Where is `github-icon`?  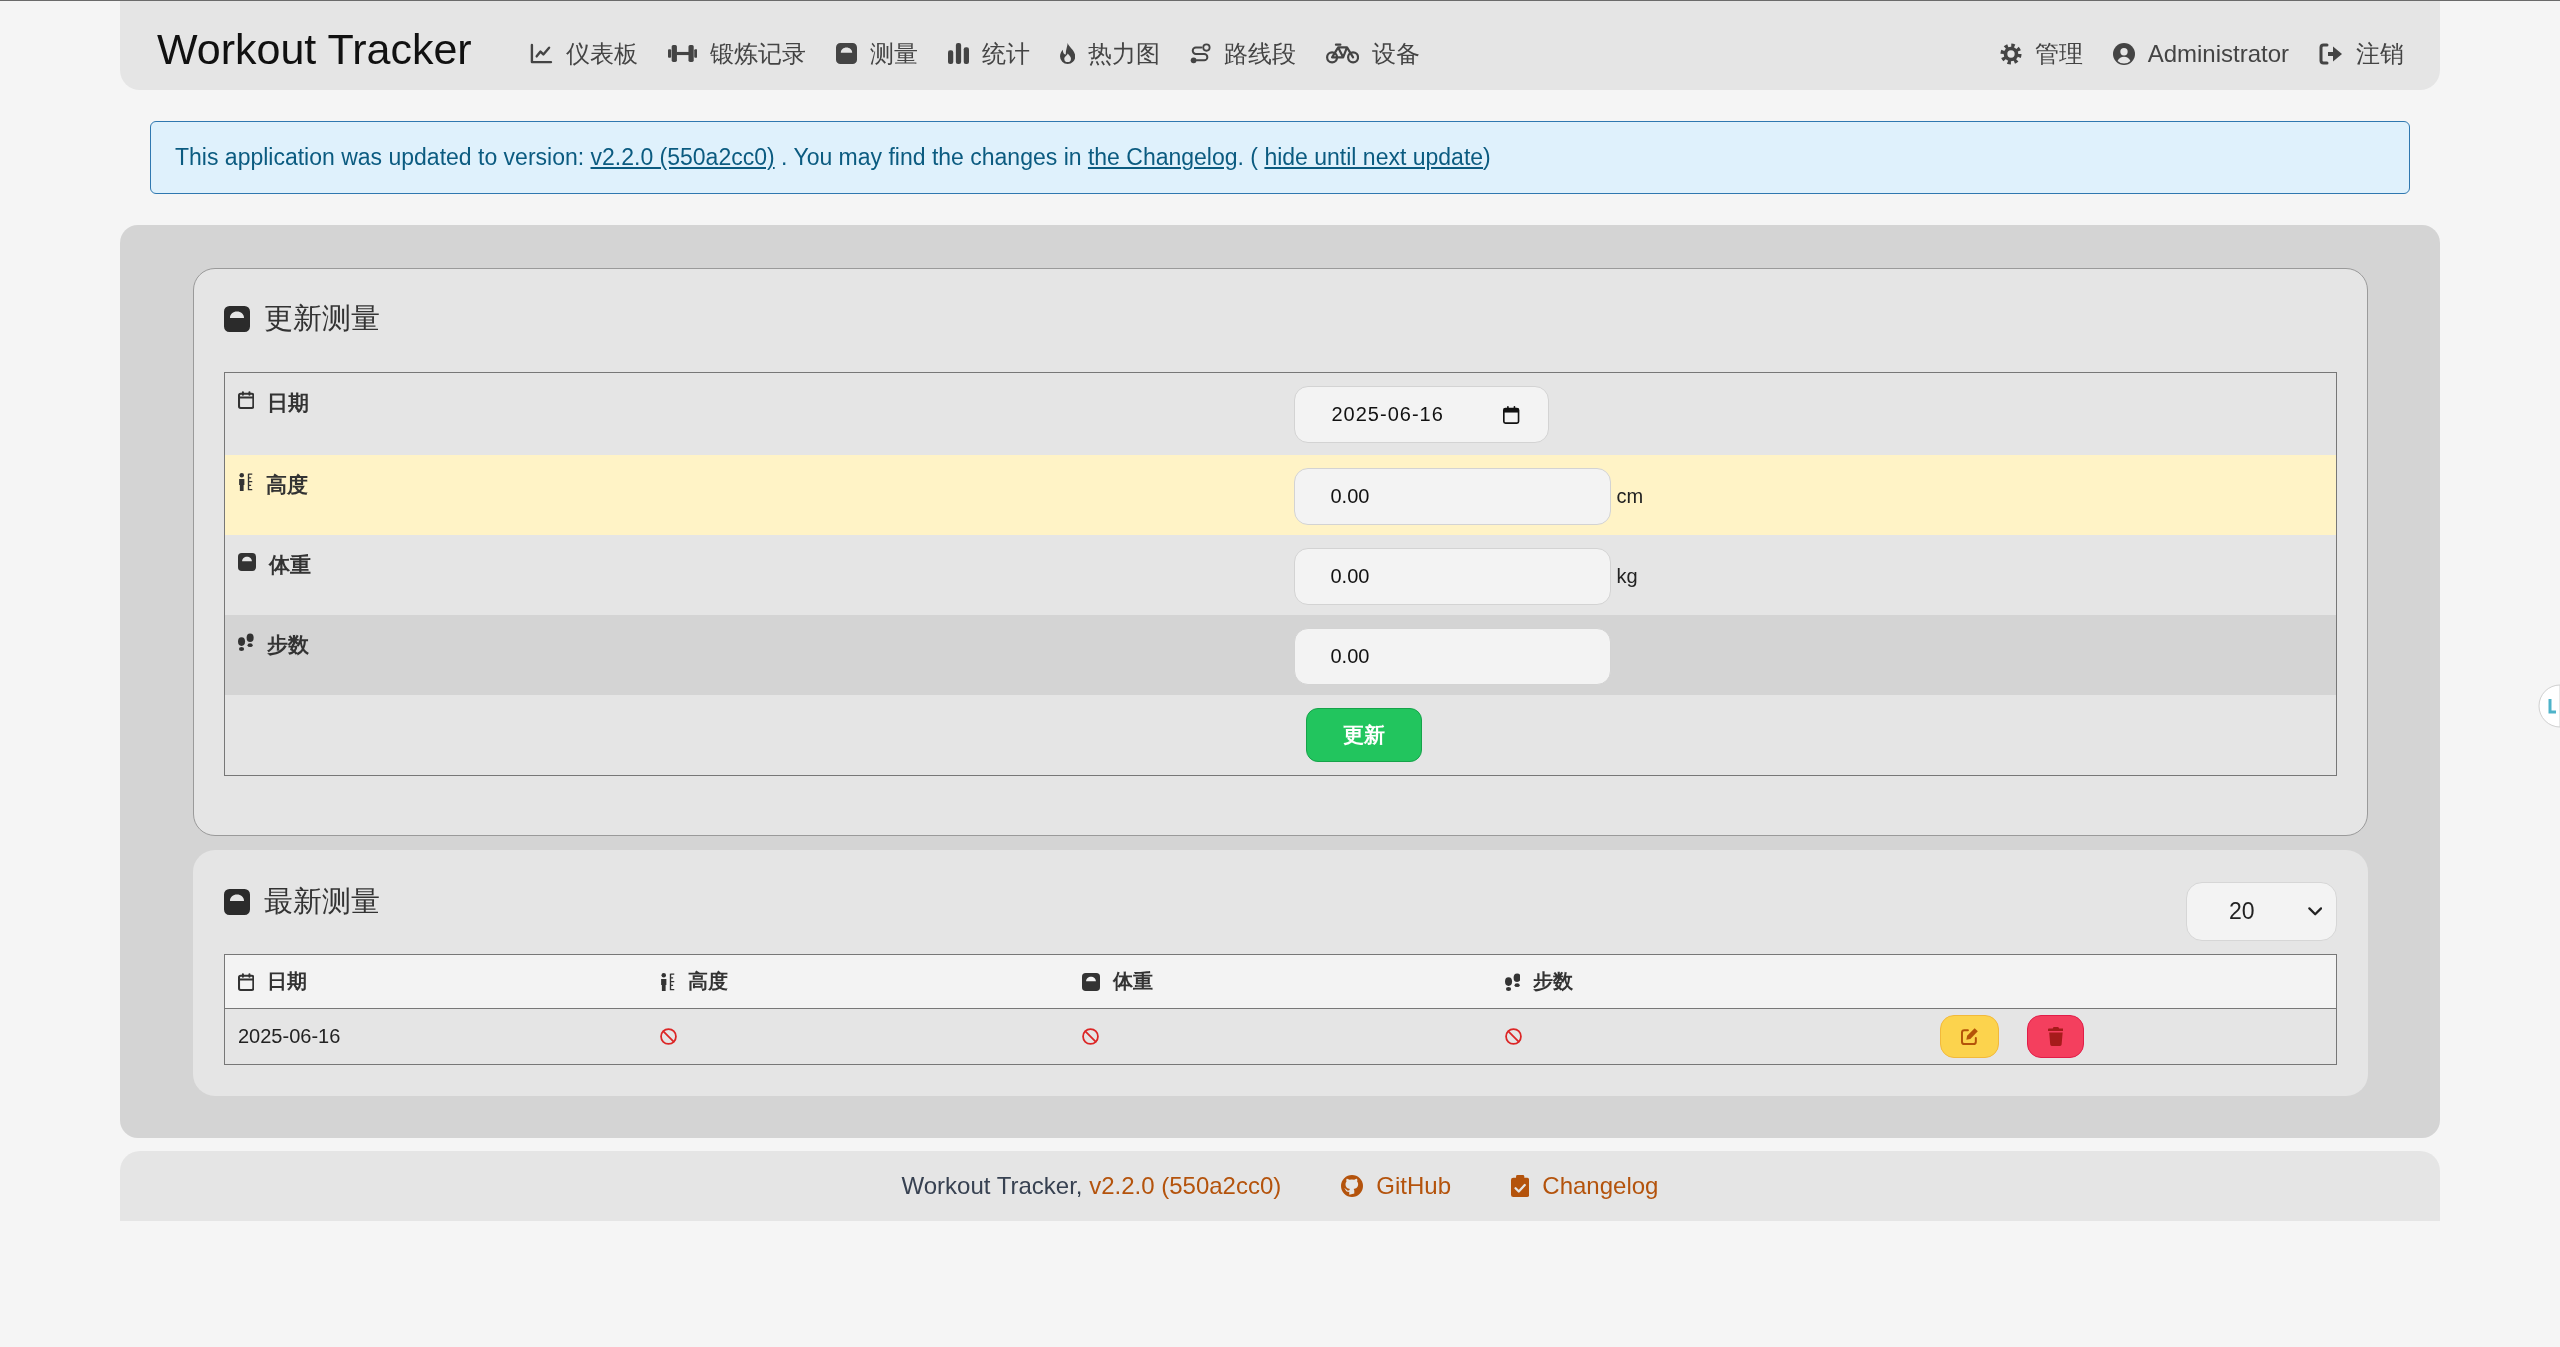 github-icon is located at coordinates (1352, 1186).